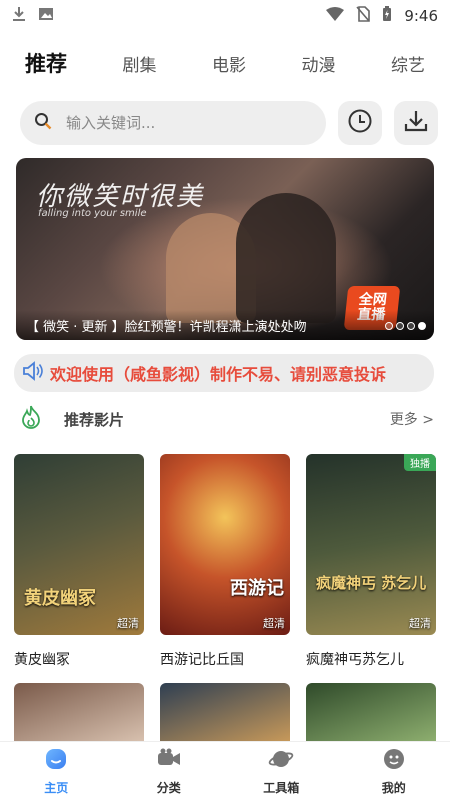 The width and height of the screenshot is (450, 801). I want to click on nav-category: 分类, so click(169, 771).